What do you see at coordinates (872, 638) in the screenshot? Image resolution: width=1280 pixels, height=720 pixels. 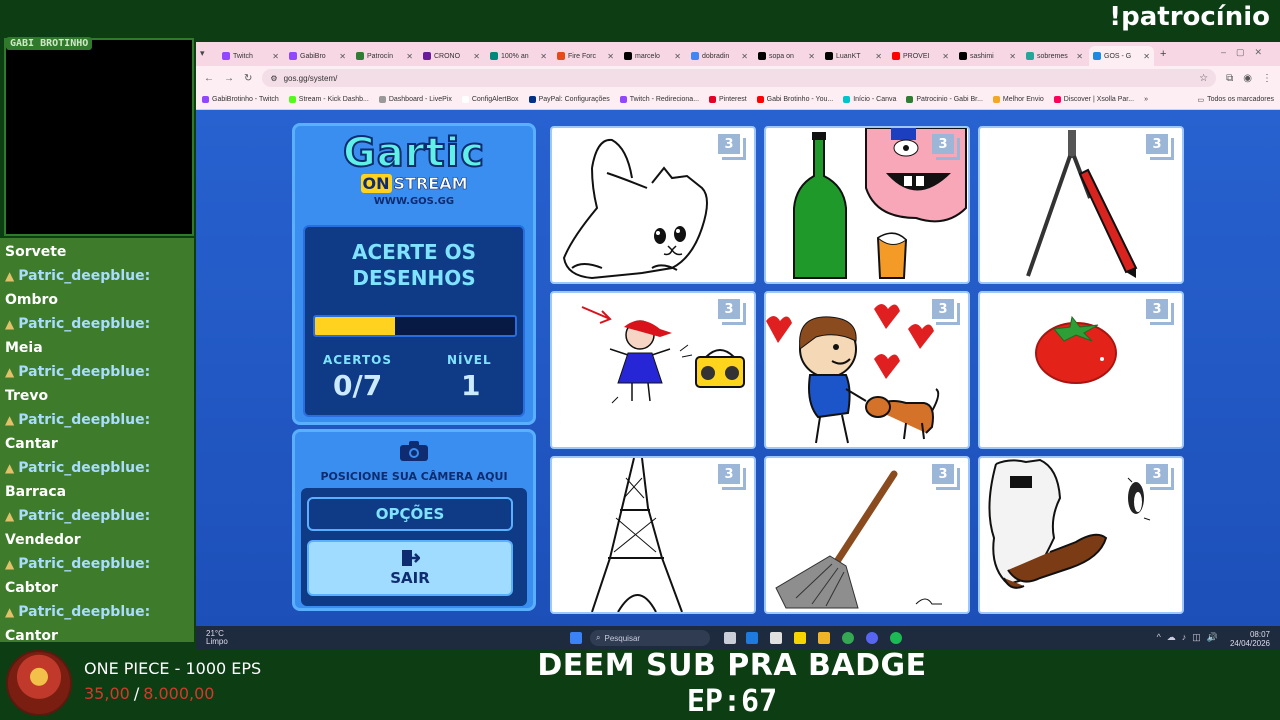 I see `discord-icon` at bounding box center [872, 638].